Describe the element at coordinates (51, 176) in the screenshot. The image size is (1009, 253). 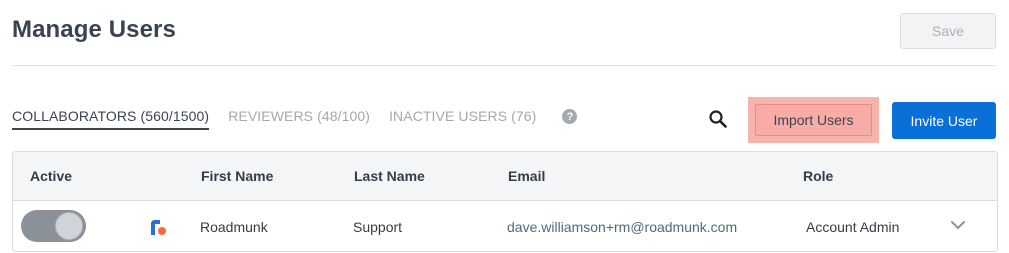
I see `column-header-active: Active` at that location.